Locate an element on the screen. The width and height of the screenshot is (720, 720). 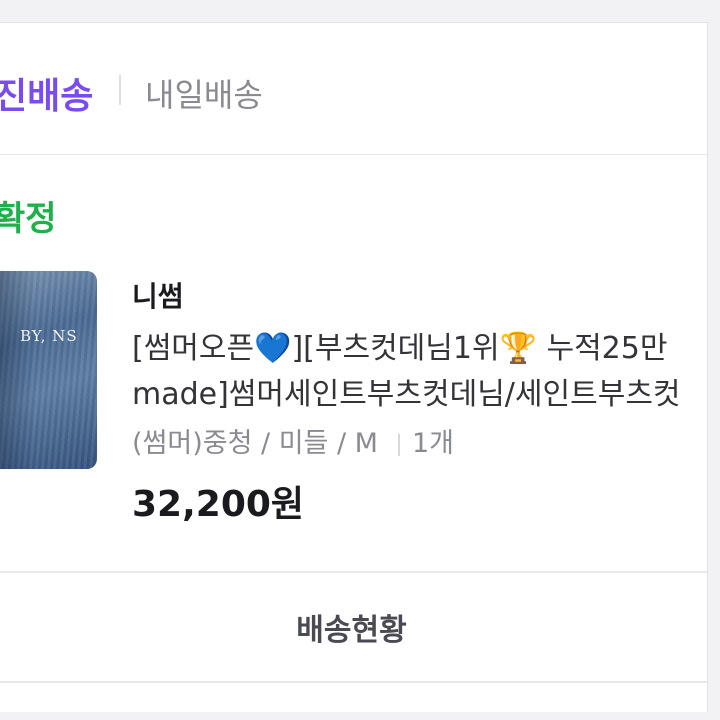
title-part-c: 누적25만 is located at coordinates (602, 348).